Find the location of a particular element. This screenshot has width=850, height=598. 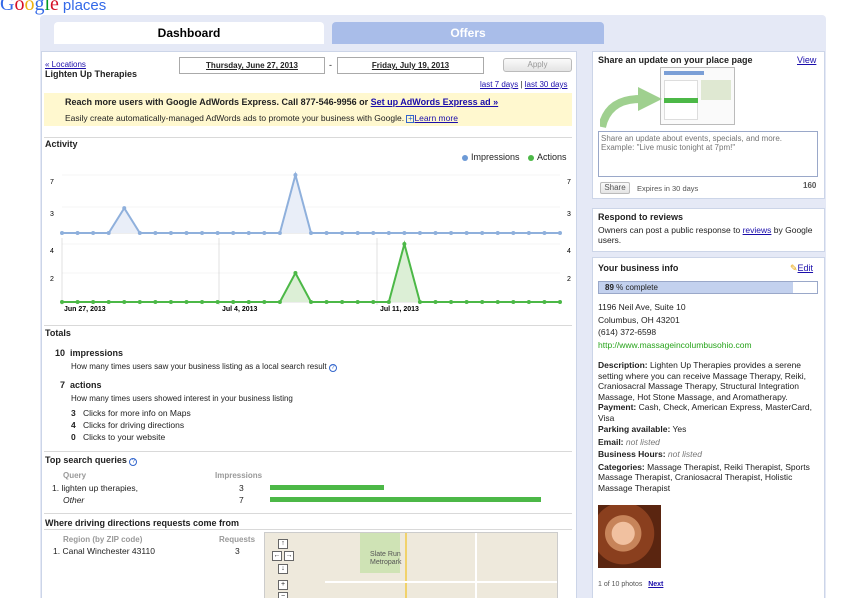

next-photo-link: Next is located at coordinates (655, 584).